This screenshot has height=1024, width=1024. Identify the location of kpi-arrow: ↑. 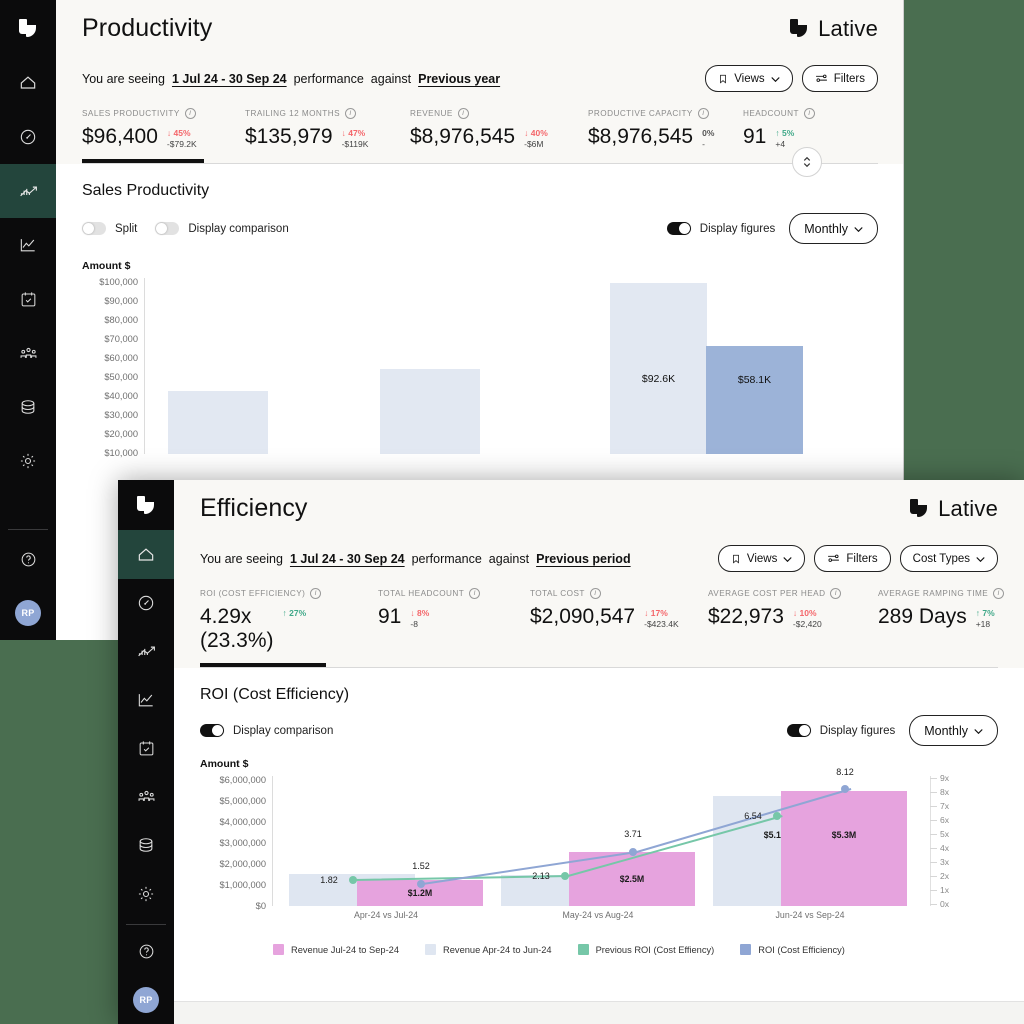
(977, 613).